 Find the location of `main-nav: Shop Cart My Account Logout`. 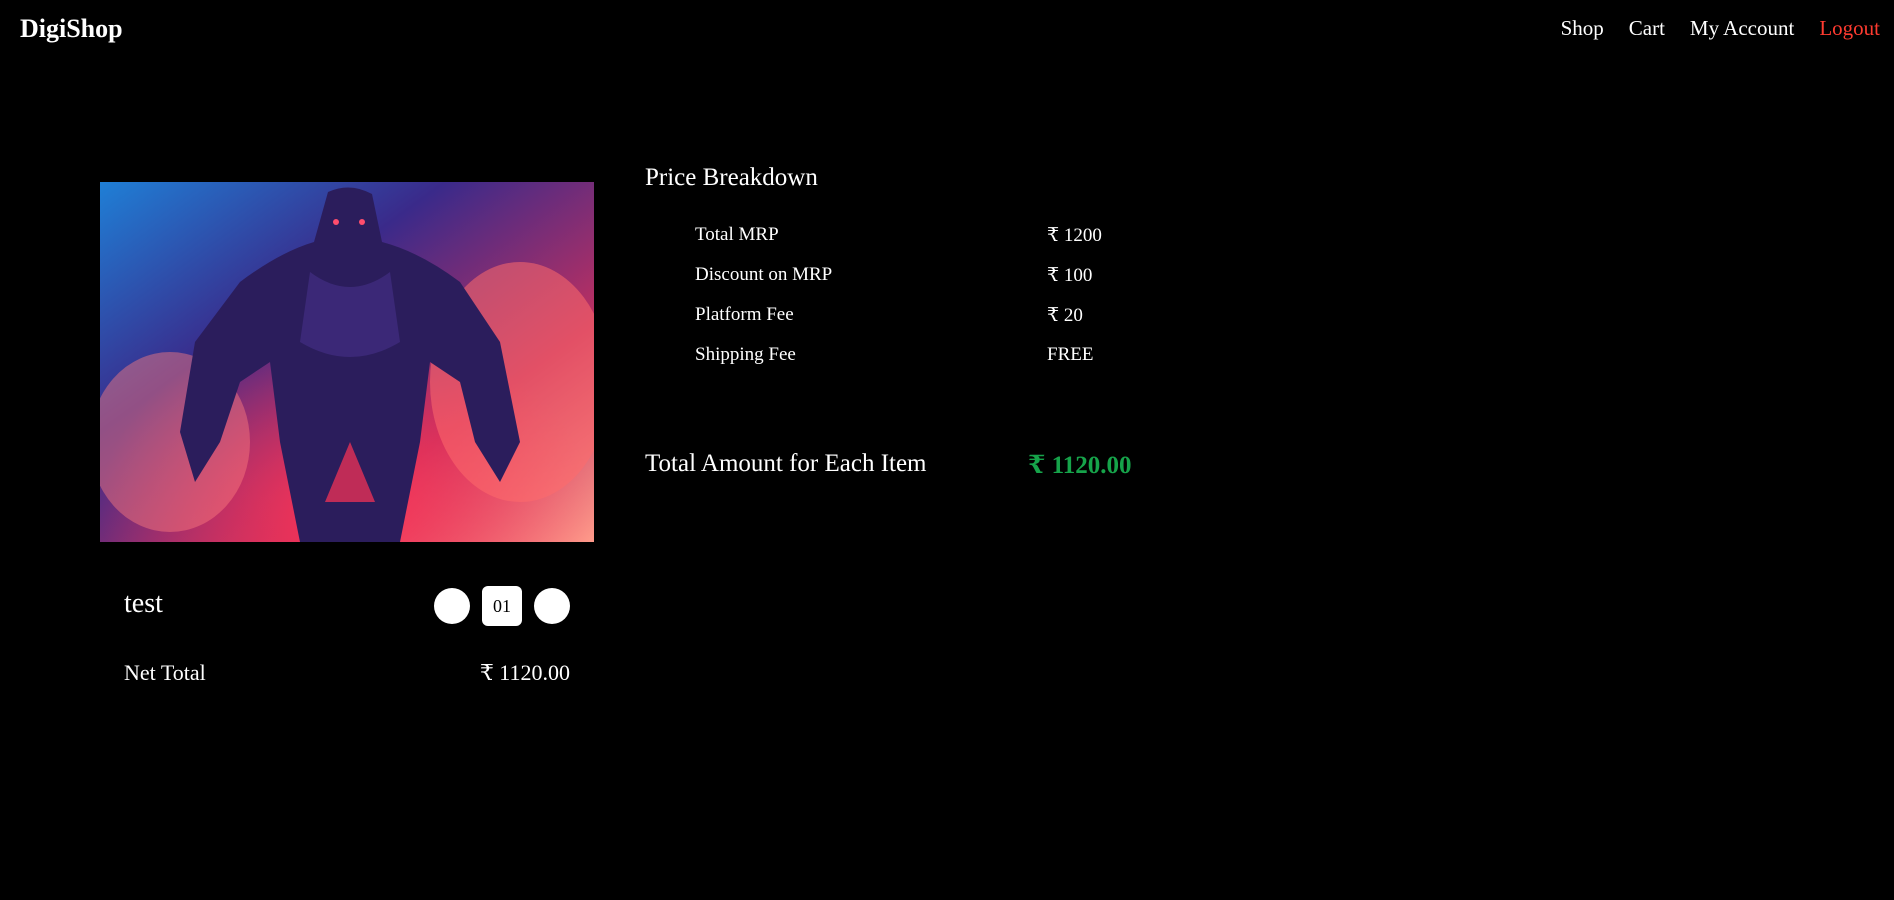

main-nav: Shop Cart My Account Logout is located at coordinates (1720, 28).